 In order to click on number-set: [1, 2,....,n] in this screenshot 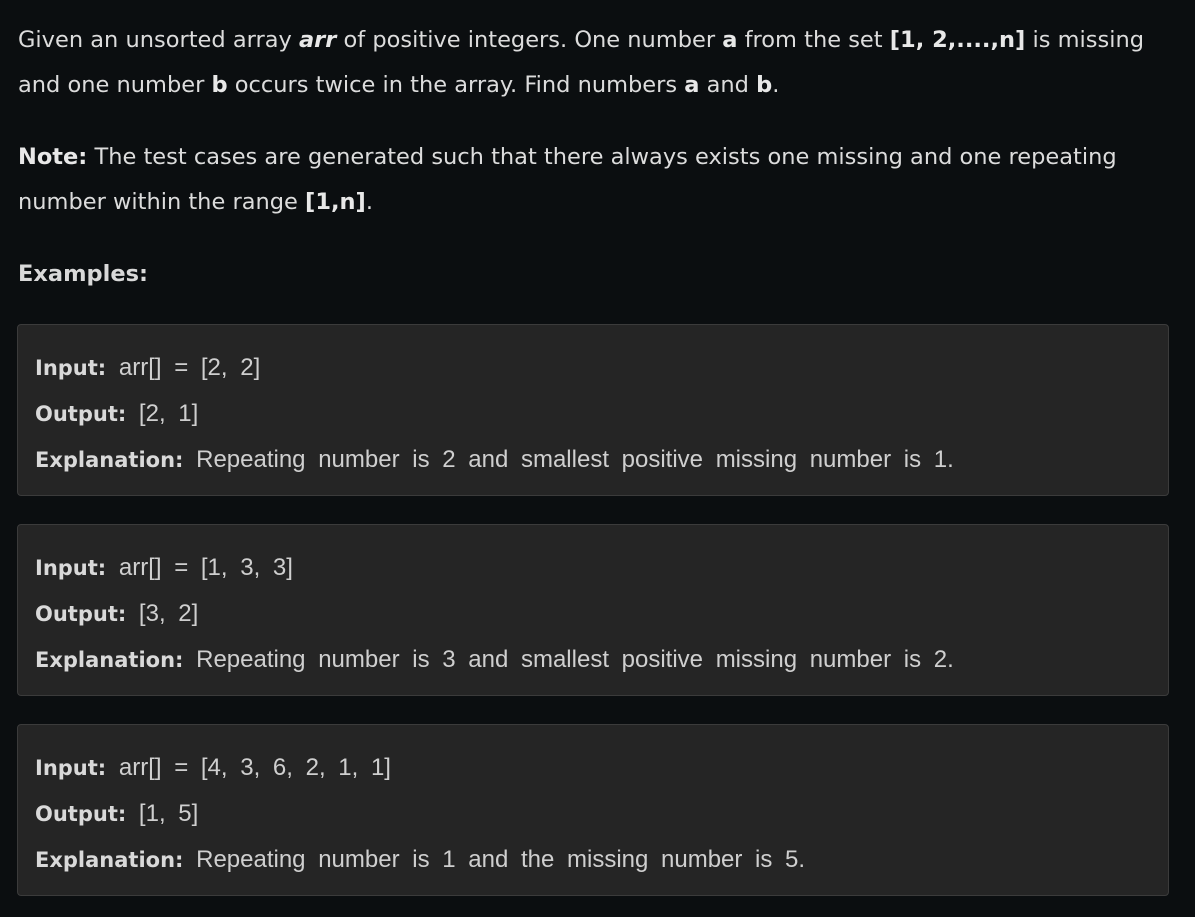, I will do `click(957, 40)`.